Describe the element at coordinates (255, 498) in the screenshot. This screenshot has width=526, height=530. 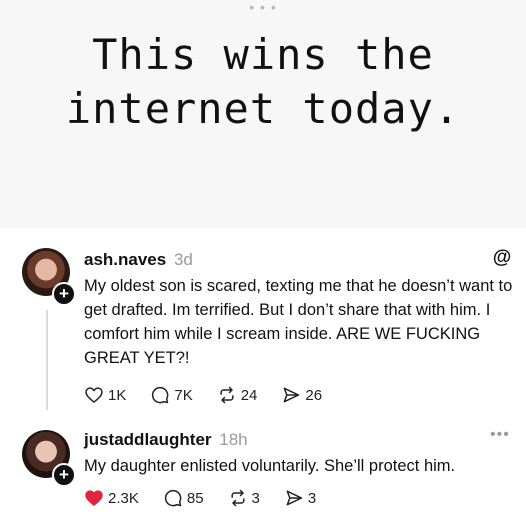
I see `repost-count: 3` at that location.